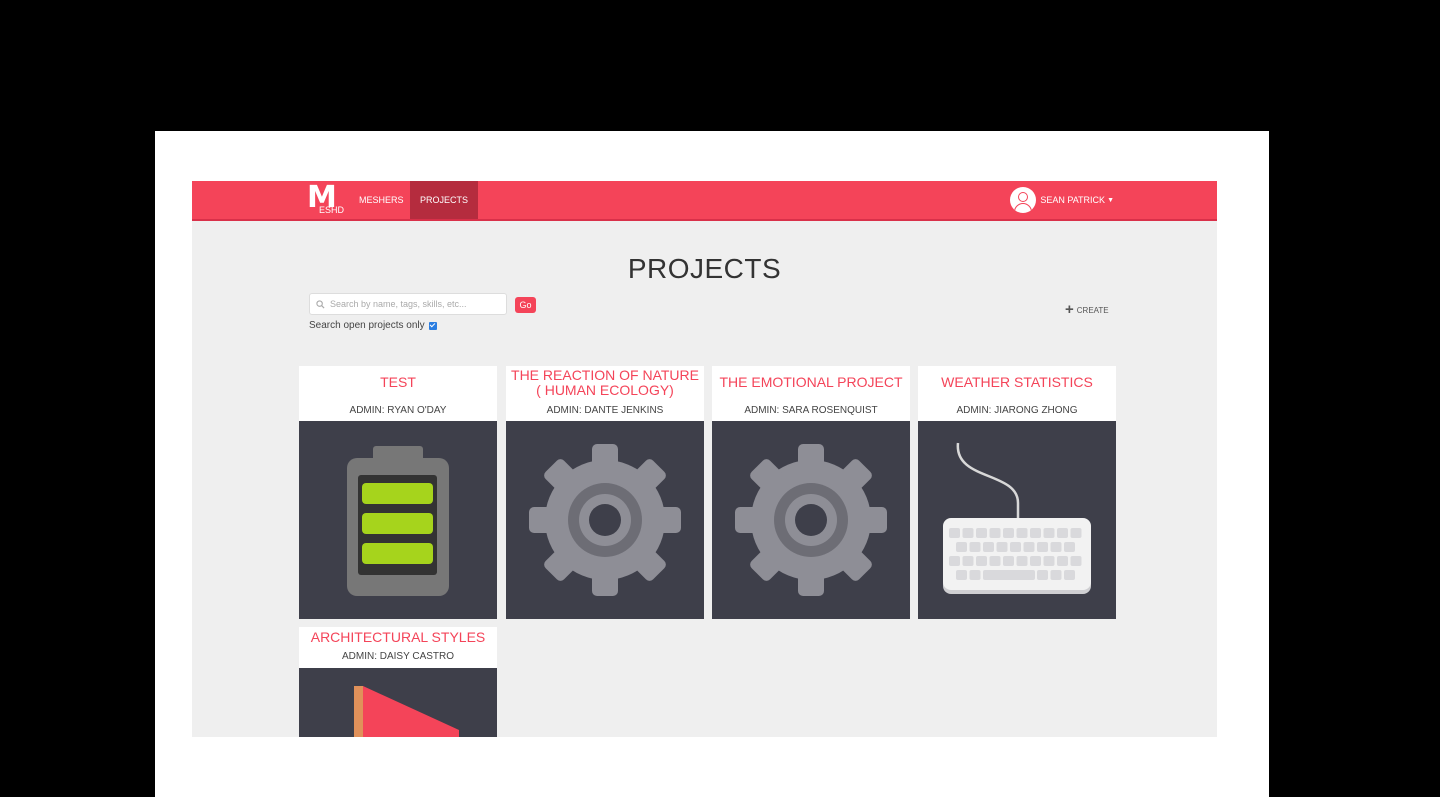  I want to click on plus-icon: +, so click(1069, 309).